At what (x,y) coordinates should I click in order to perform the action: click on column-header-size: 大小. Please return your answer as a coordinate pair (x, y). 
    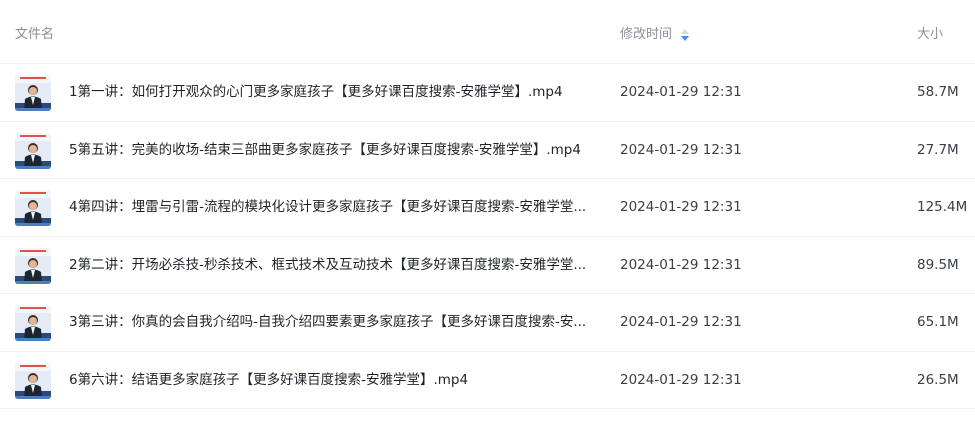
    Looking at the image, I should click on (930, 35).